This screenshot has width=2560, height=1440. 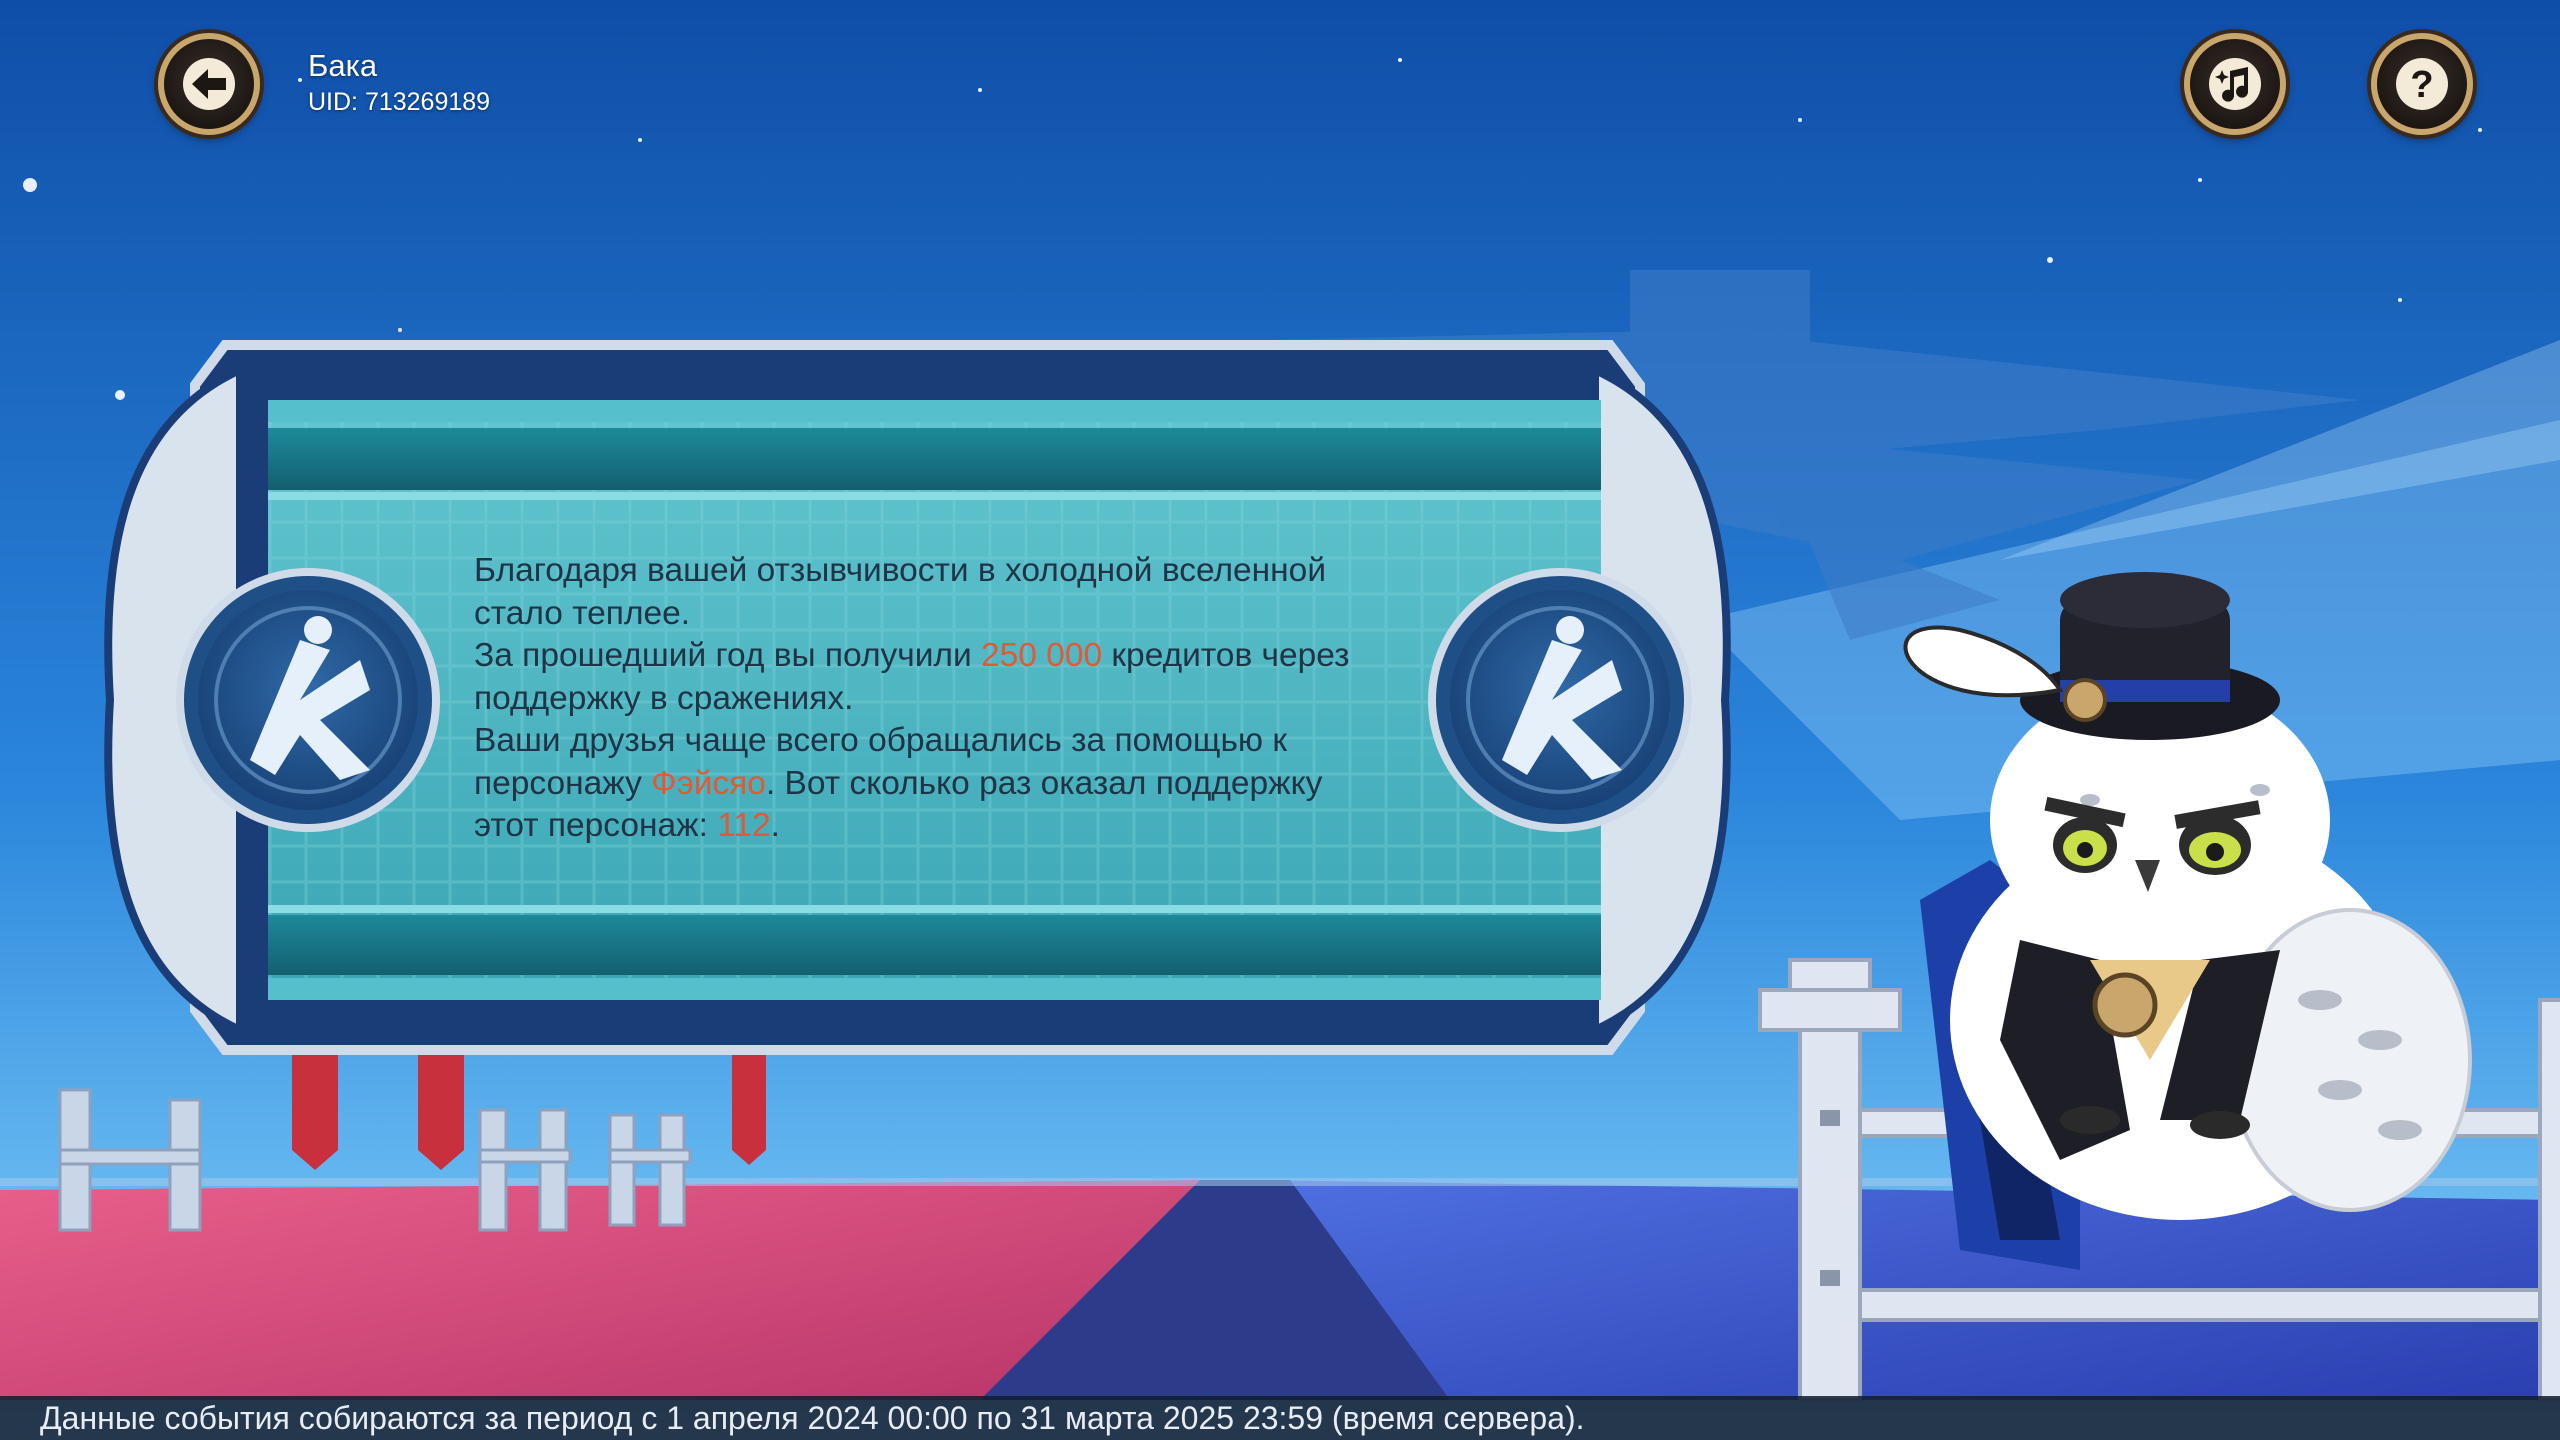 I want to click on help-button: ?, so click(x=2422, y=84).